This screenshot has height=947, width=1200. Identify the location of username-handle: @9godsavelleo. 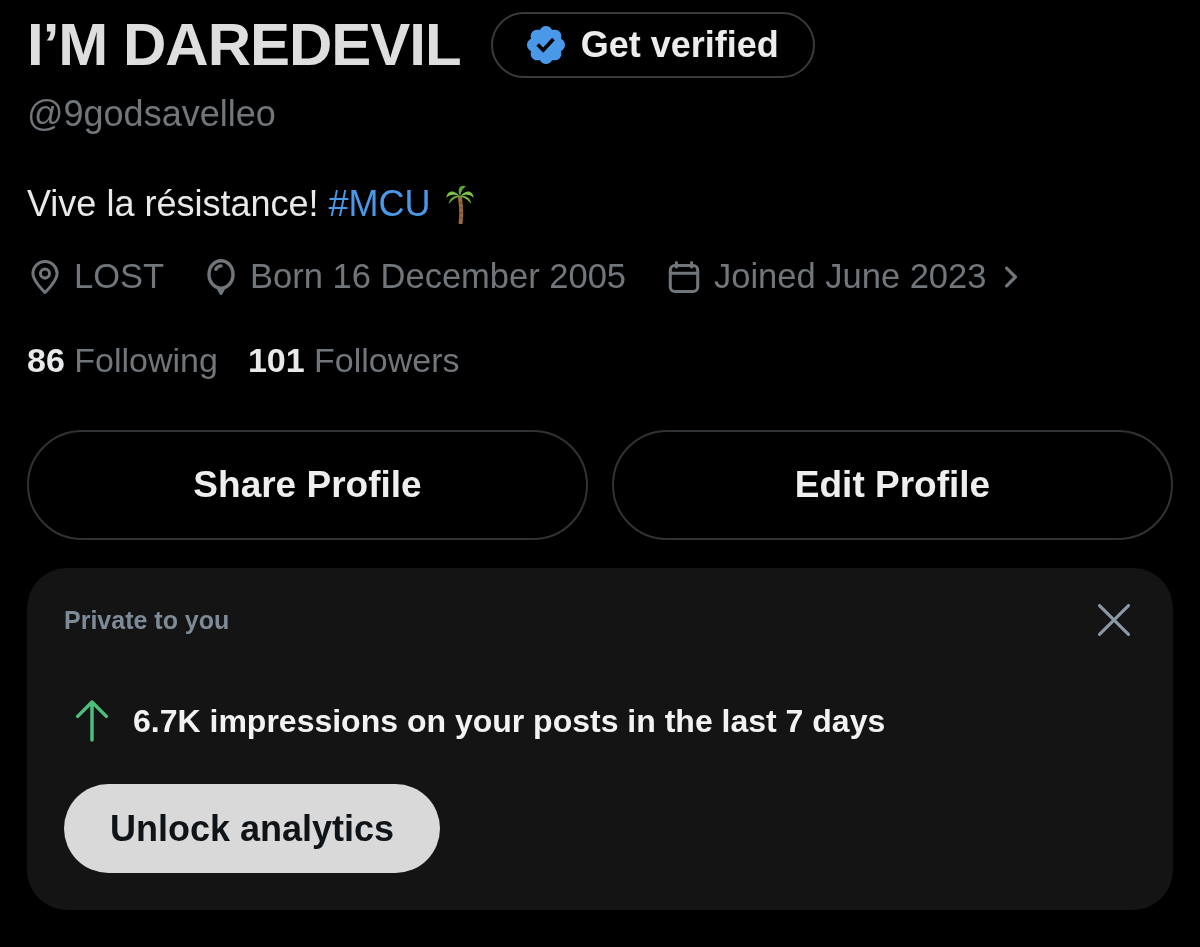
(151, 114).